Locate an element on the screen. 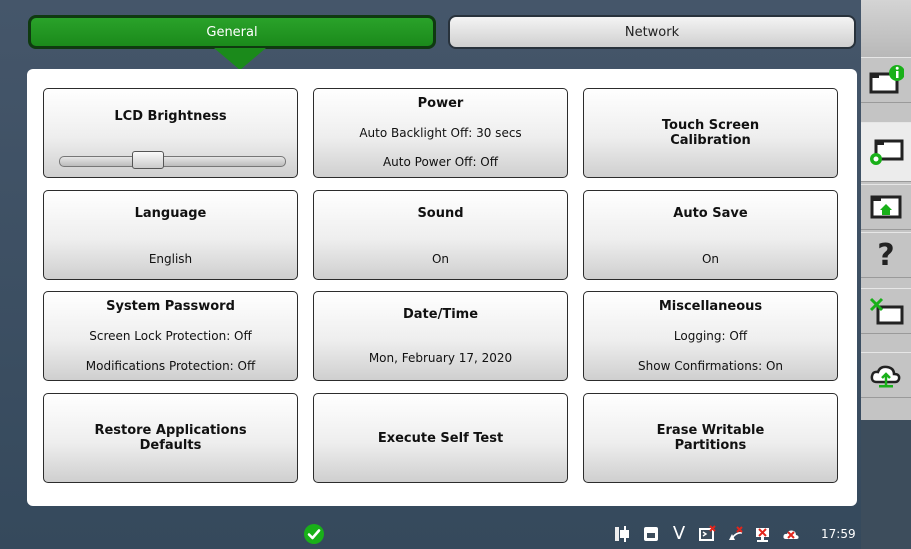 Image resolution: width=911 pixels, height=549 pixels. status-ok-icon is located at coordinates (314, 534).